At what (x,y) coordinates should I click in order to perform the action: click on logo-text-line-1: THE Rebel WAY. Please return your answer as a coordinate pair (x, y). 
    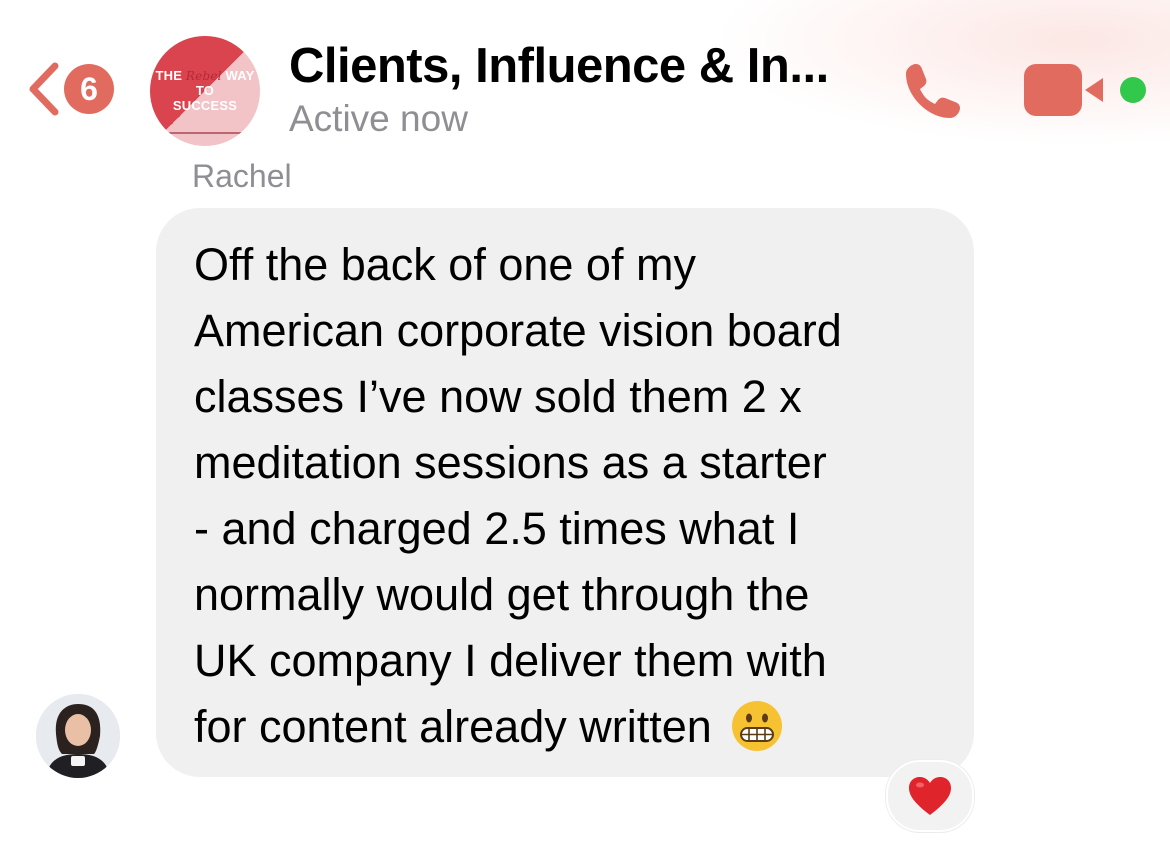
    Looking at the image, I should click on (205, 75).